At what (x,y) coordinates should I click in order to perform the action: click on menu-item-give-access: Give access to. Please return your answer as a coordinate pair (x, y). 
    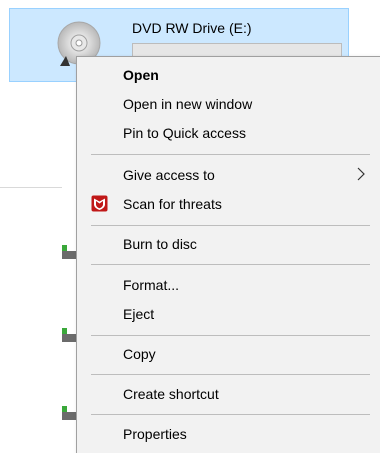
    Looking at the image, I should click on (228, 175).